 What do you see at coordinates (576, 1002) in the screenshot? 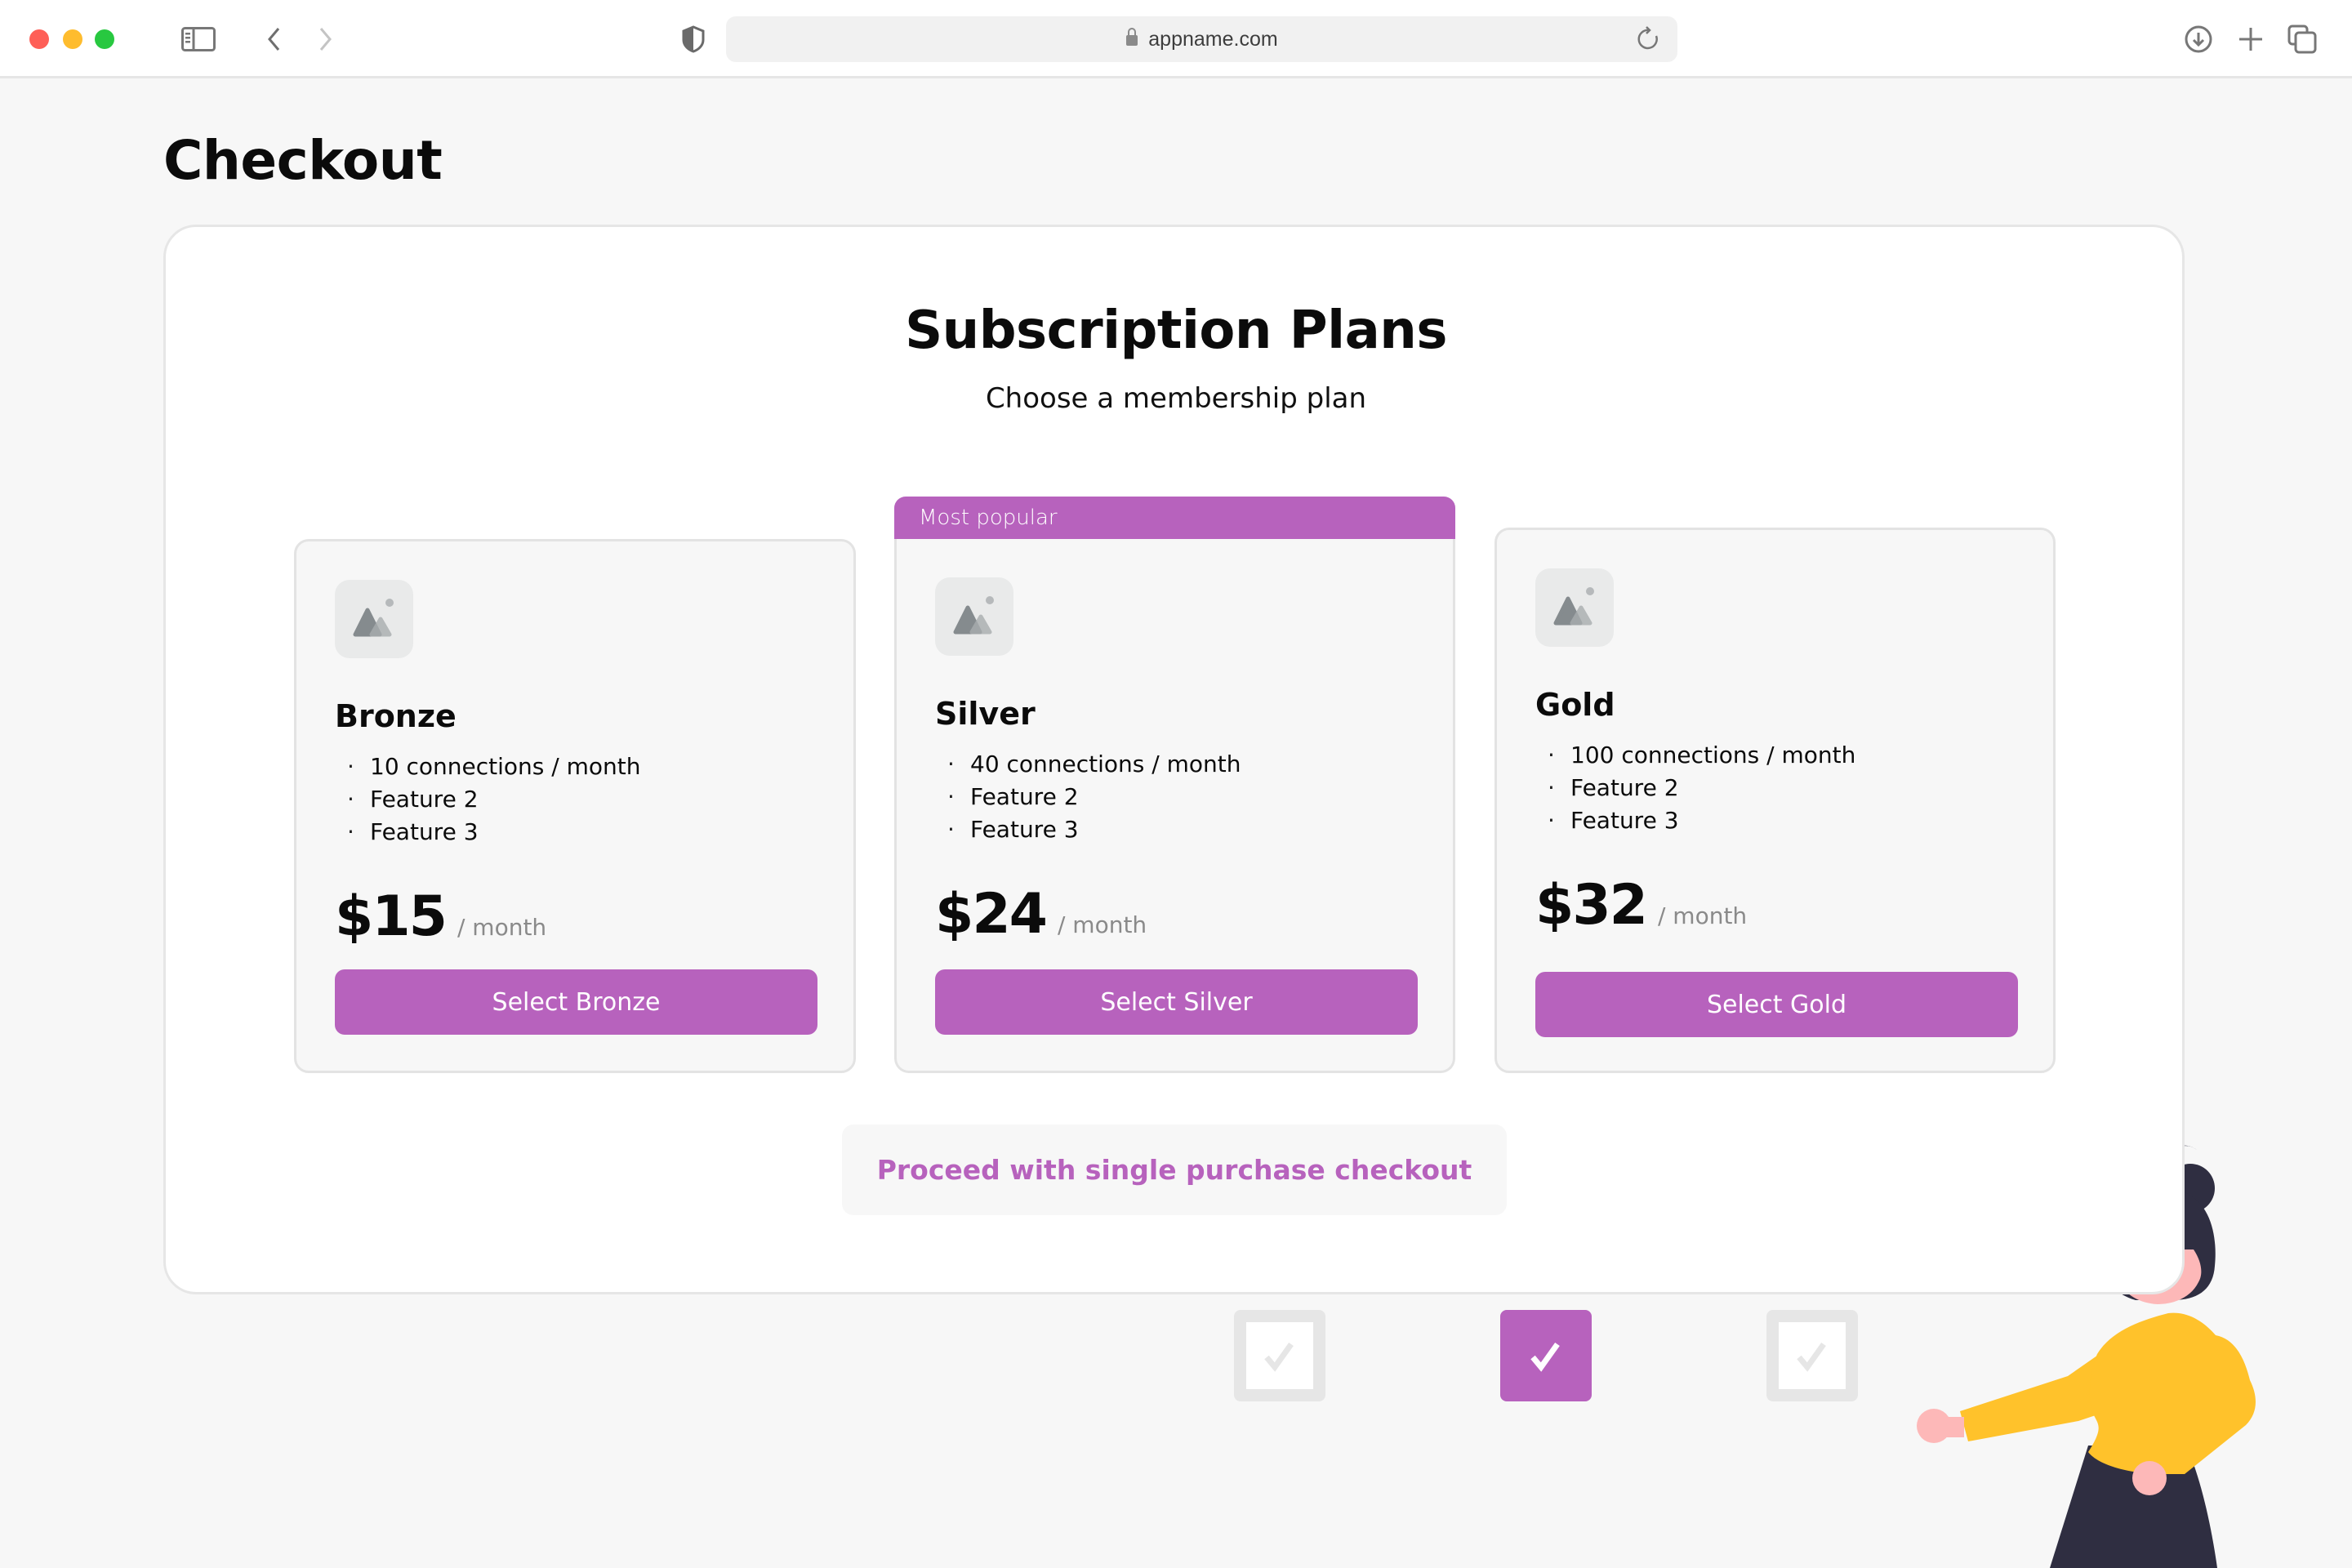
I see `select-bronze-button: Select Bronze` at bounding box center [576, 1002].